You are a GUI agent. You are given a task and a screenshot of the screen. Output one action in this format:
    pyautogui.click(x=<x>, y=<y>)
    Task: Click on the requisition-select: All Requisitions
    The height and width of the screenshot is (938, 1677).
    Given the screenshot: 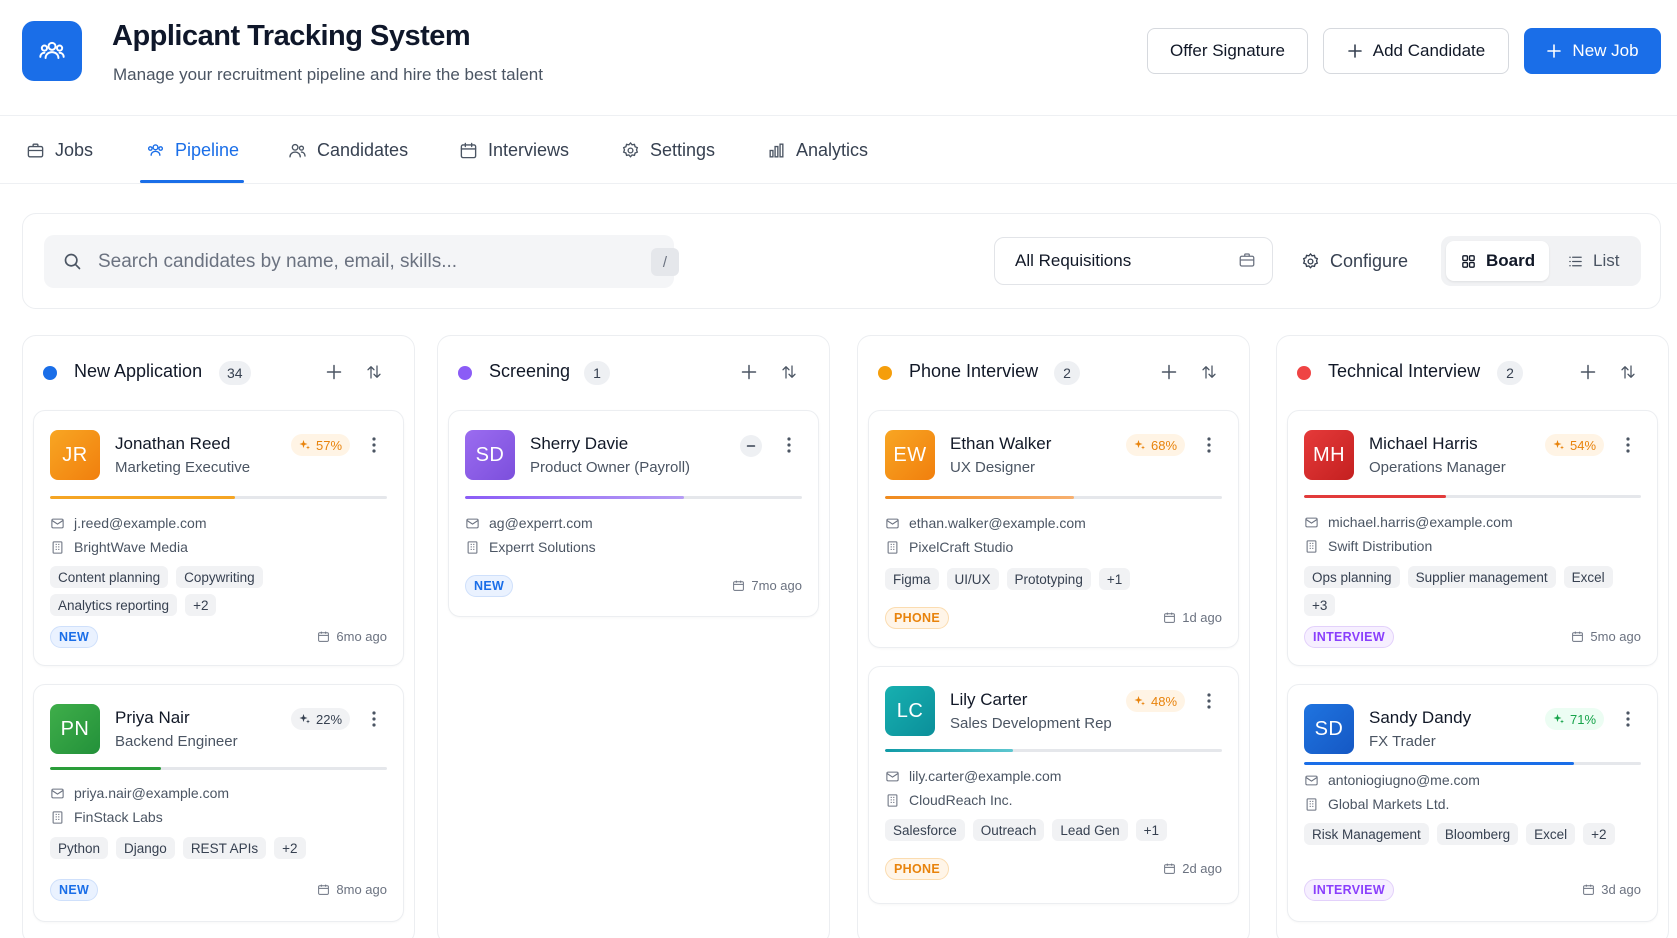 What is the action you would take?
    pyautogui.click(x=1133, y=261)
    